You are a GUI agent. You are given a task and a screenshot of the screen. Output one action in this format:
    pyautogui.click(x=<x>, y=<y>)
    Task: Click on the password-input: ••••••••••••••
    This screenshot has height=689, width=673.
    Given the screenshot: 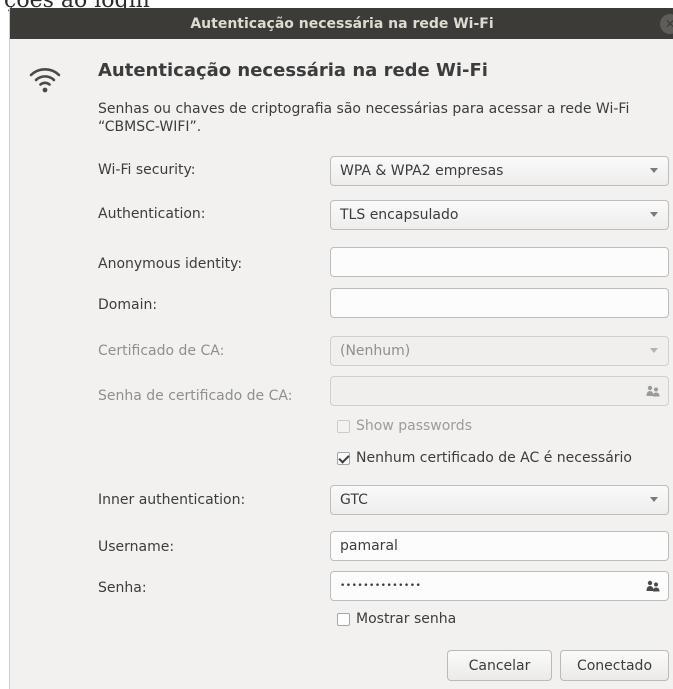 What is the action you would take?
    pyautogui.click(x=499, y=586)
    